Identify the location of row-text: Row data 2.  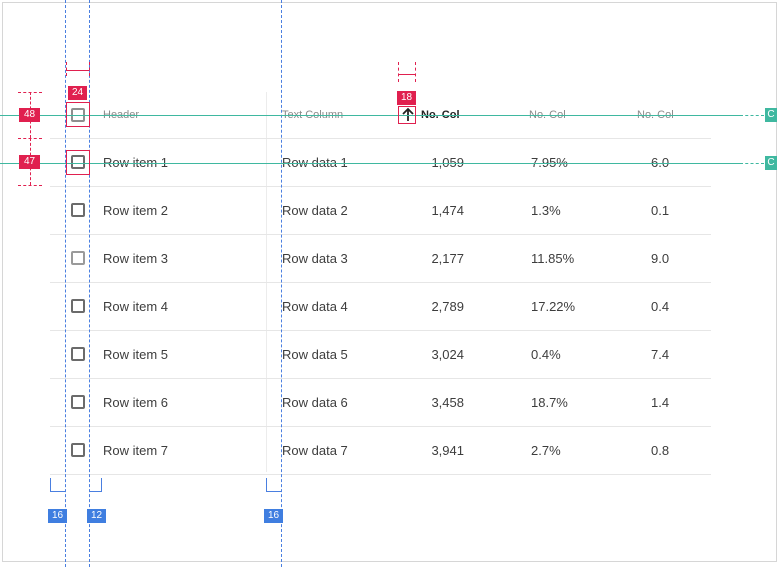
(315, 210).